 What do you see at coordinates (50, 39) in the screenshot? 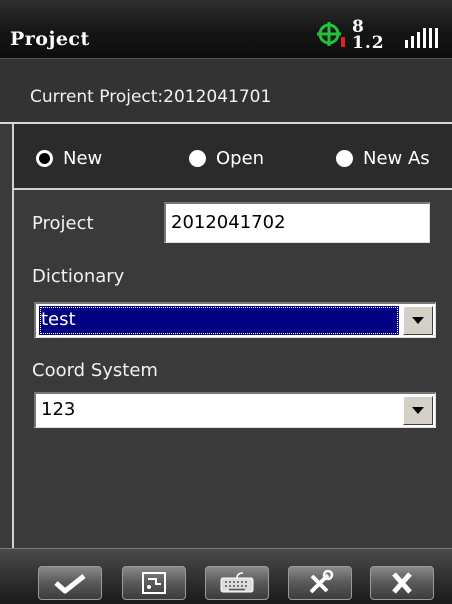
I see `window-title: Project` at bounding box center [50, 39].